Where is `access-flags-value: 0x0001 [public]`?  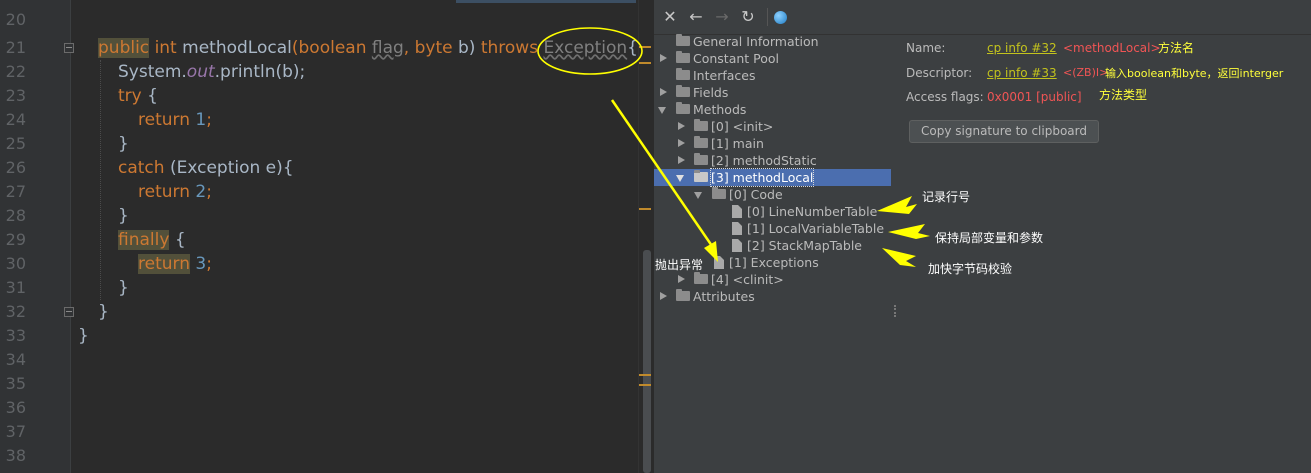
access-flags-value: 0x0001 [public] is located at coordinates (1034, 97).